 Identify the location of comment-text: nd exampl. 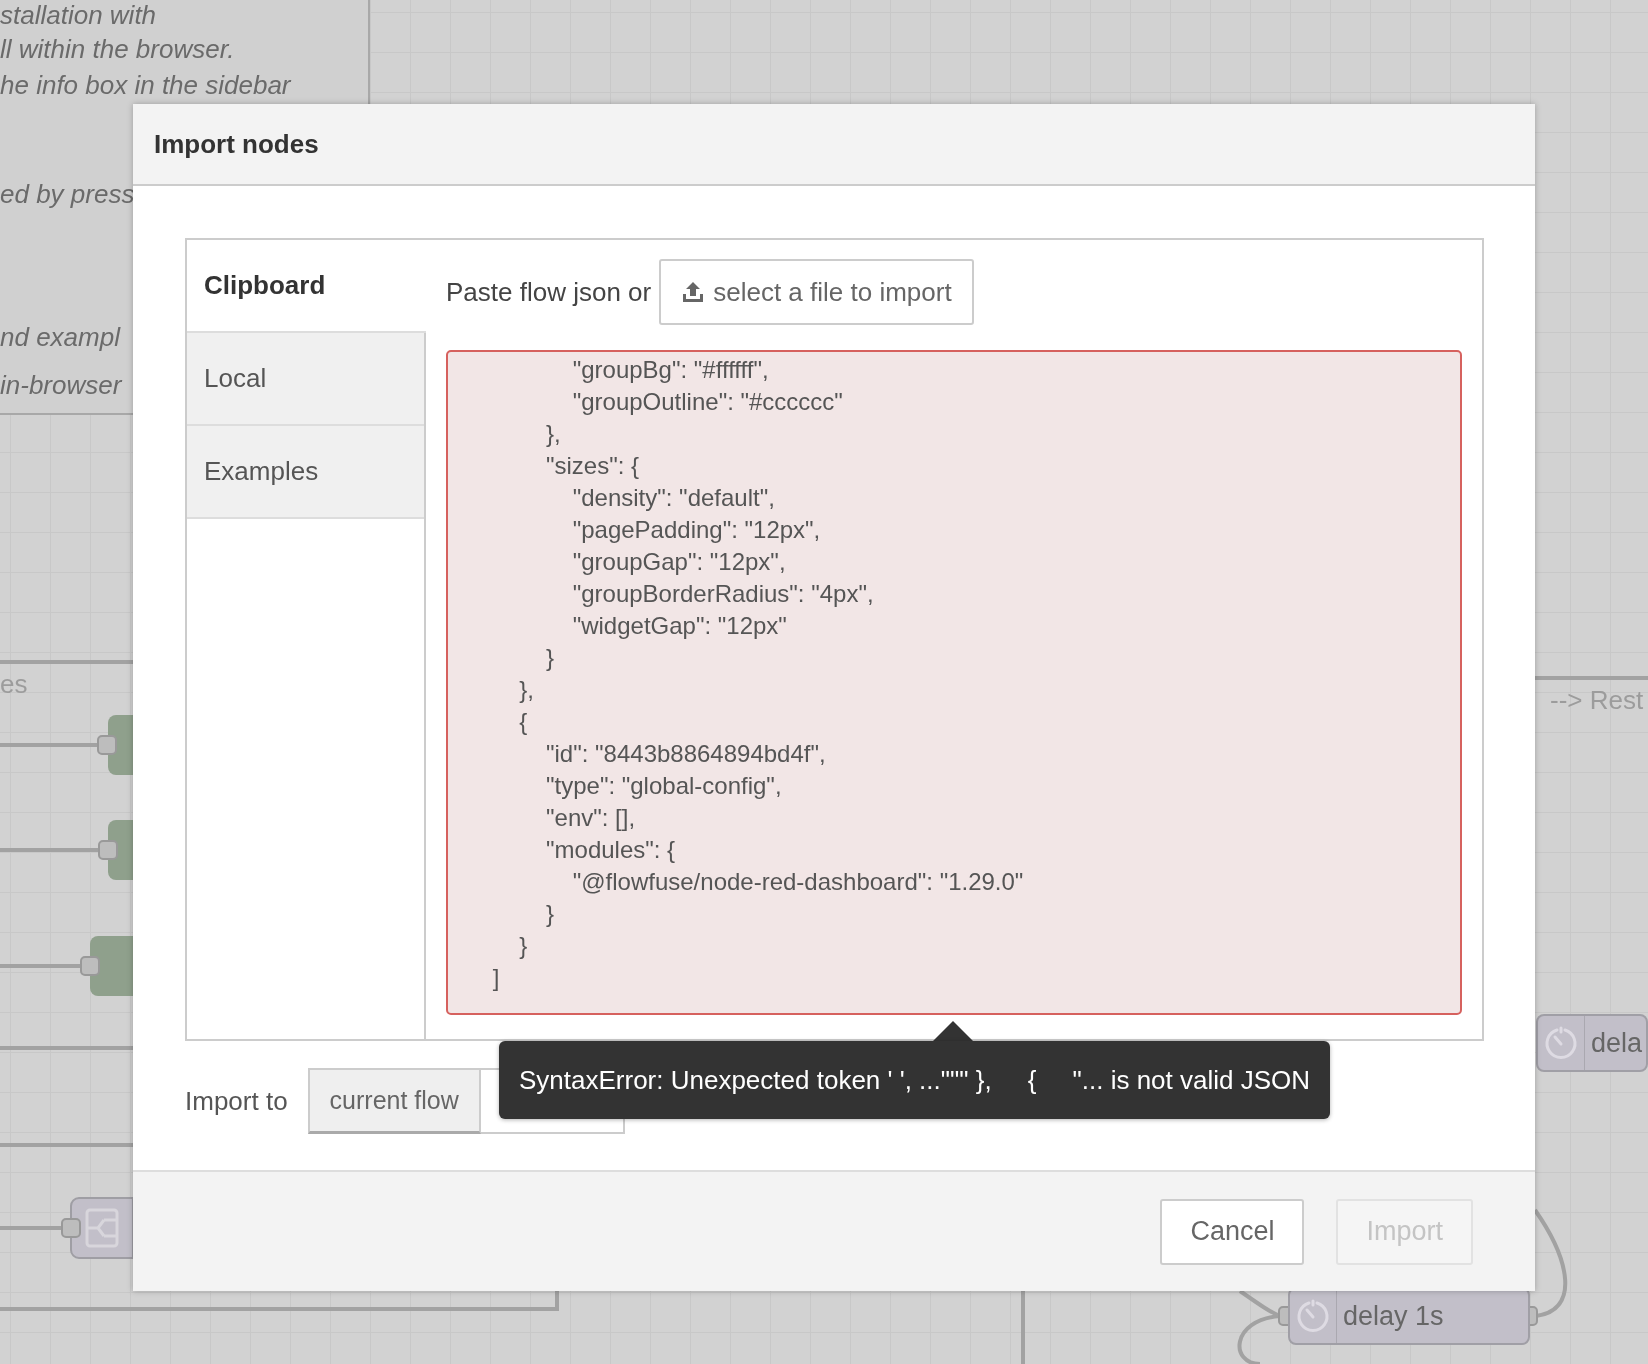
(60, 337).